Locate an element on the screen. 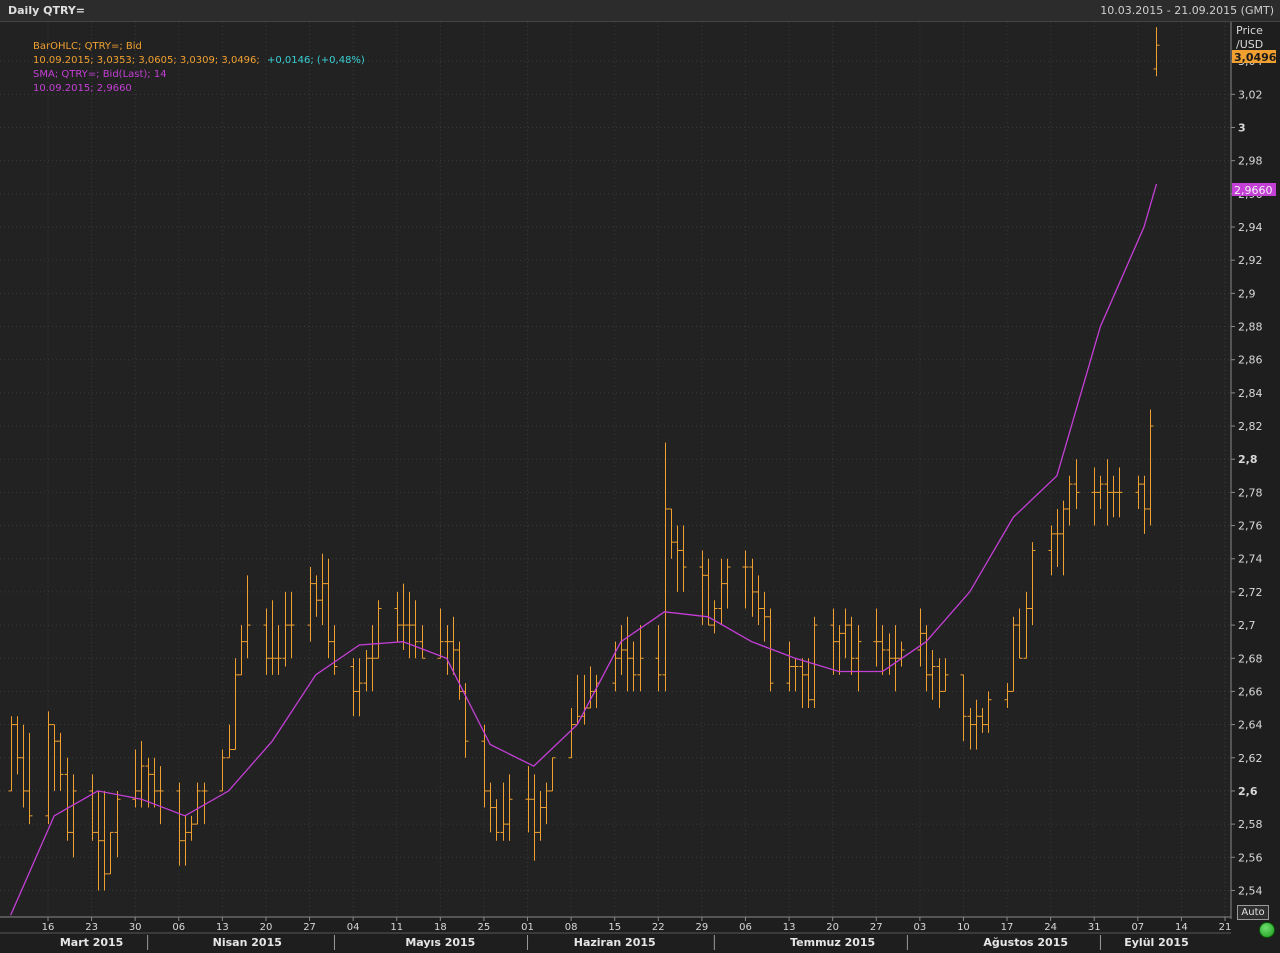 This screenshot has height=953, width=1280. time-tick-label: 07 is located at coordinates (1137, 927).